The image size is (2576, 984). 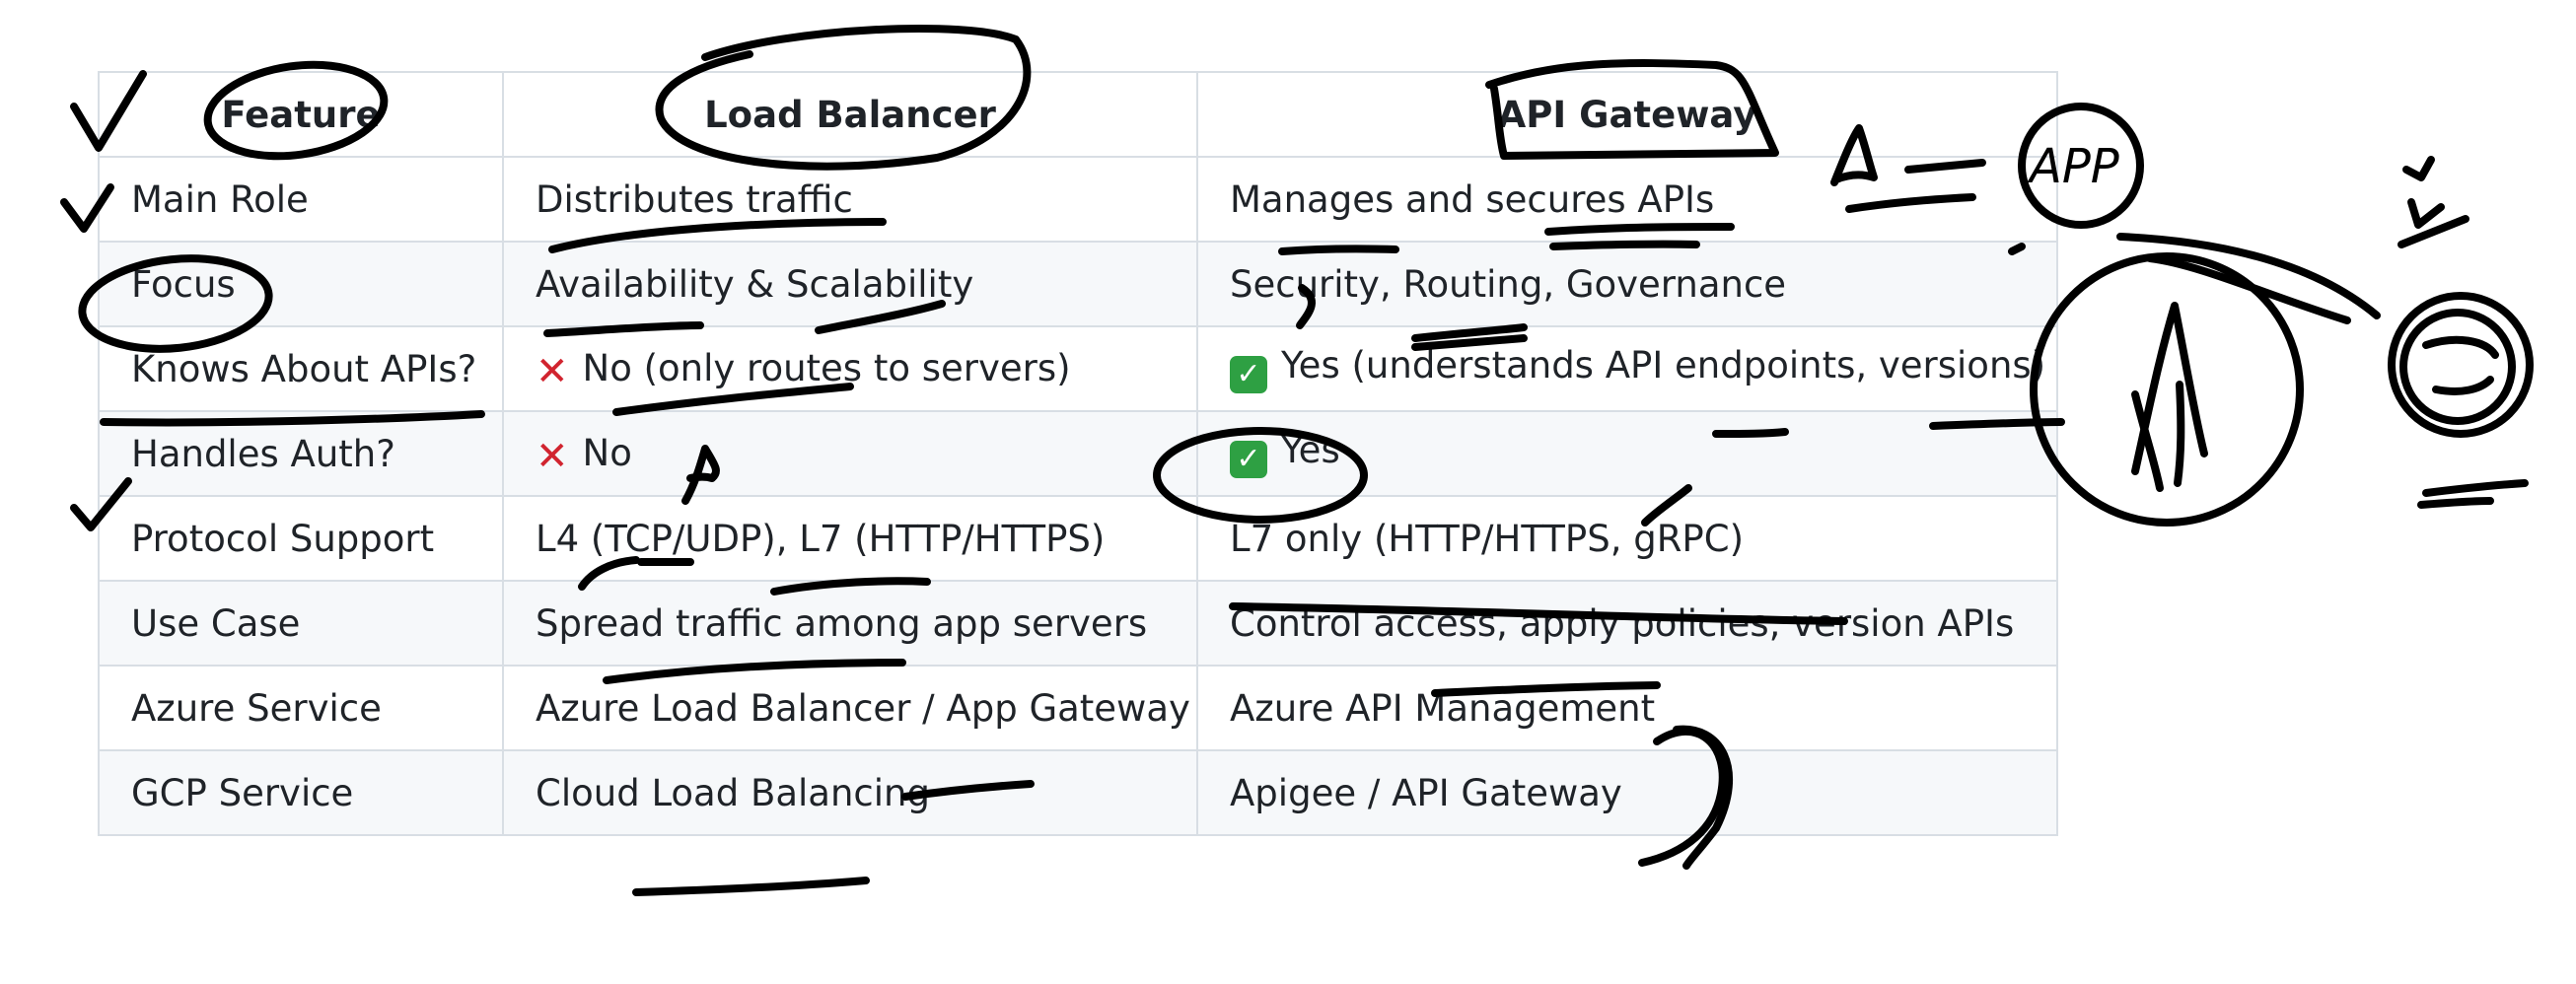 I want to click on cell-text: Apigee / API Gateway, so click(x=1426, y=792).